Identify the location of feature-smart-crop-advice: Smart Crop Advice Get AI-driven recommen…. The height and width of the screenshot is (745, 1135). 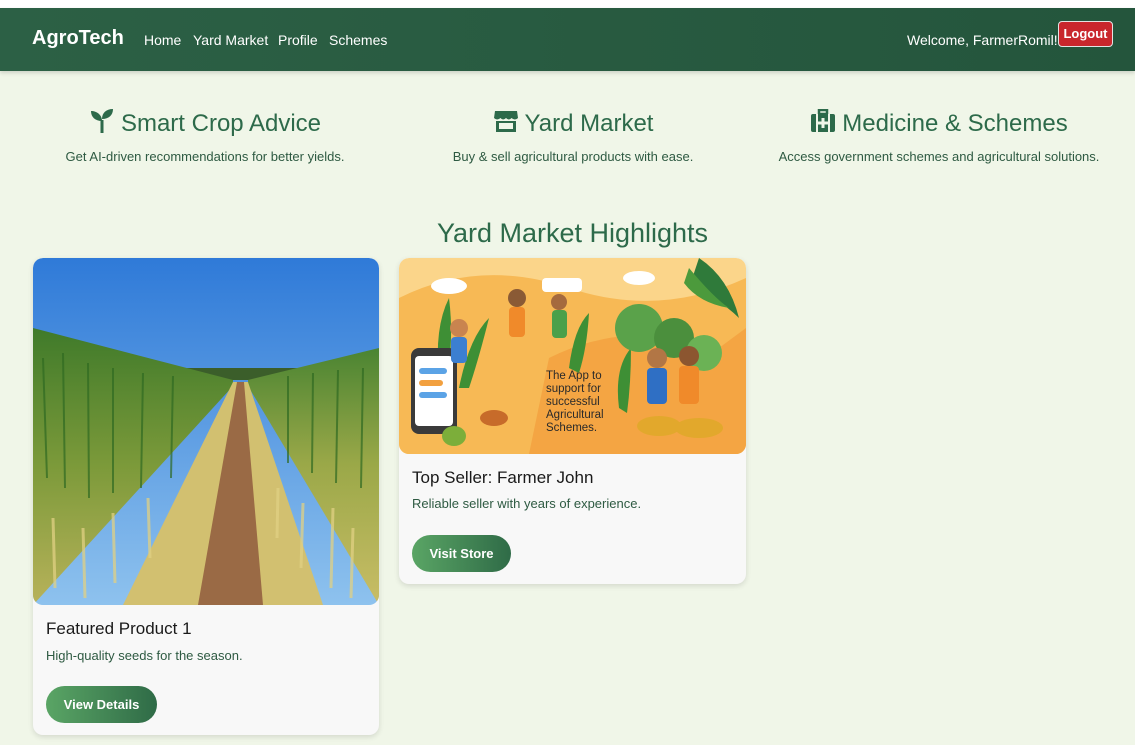
(205, 136).